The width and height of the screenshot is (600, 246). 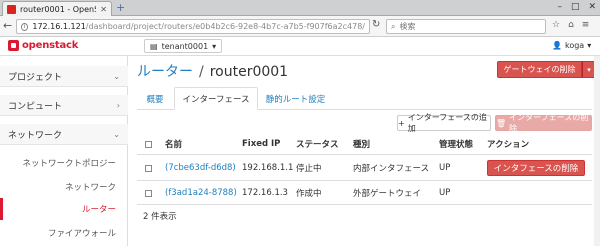 I want to click on select-all-checkbox, so click(x=148, y=144).